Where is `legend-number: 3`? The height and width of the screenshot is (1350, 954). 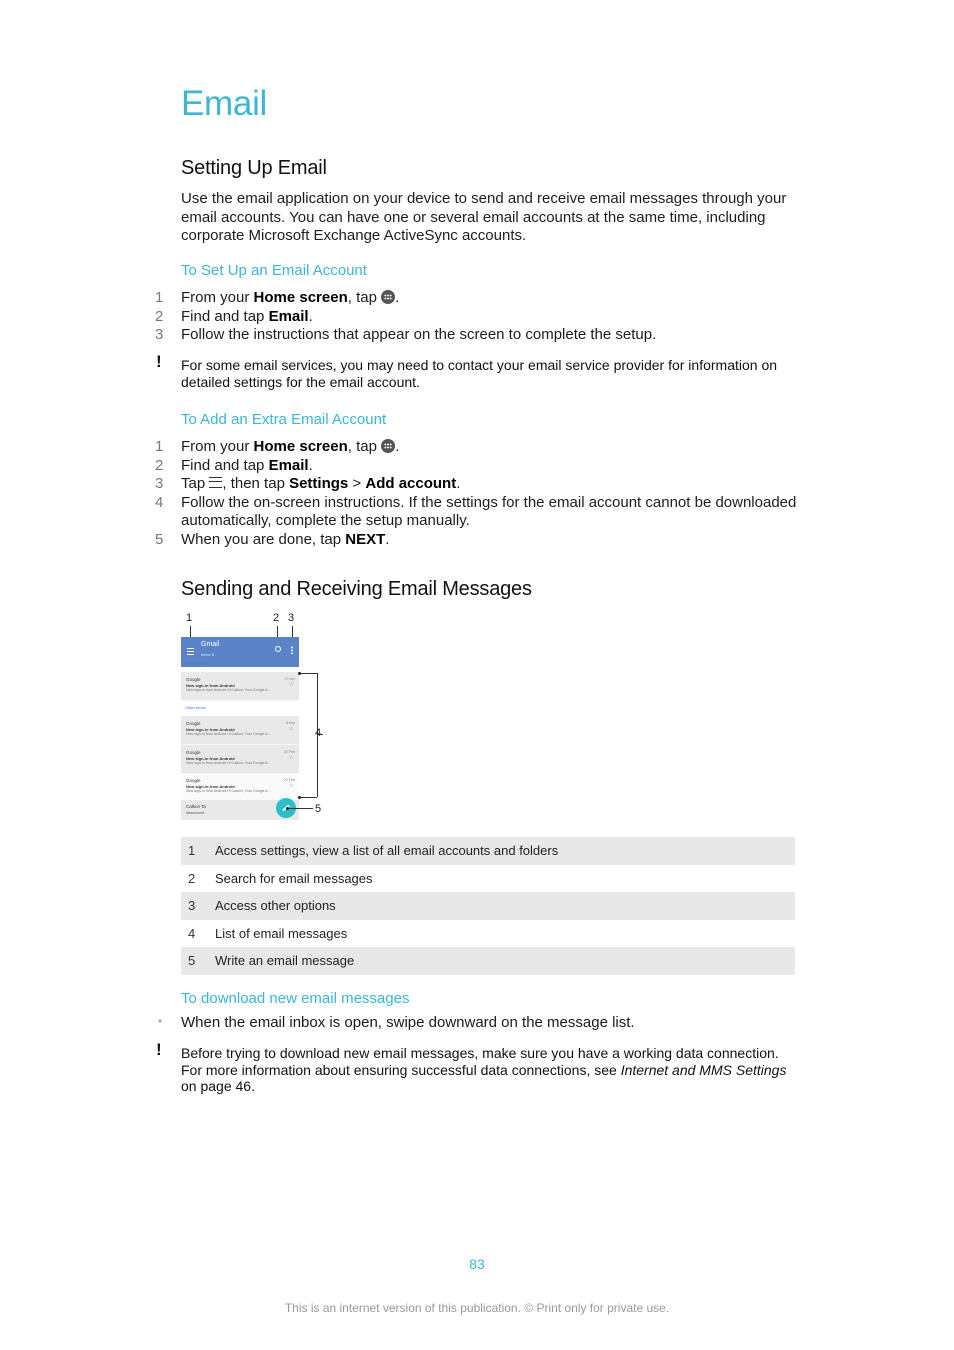 legend-number: 3 is located at coordinates (192, 906).